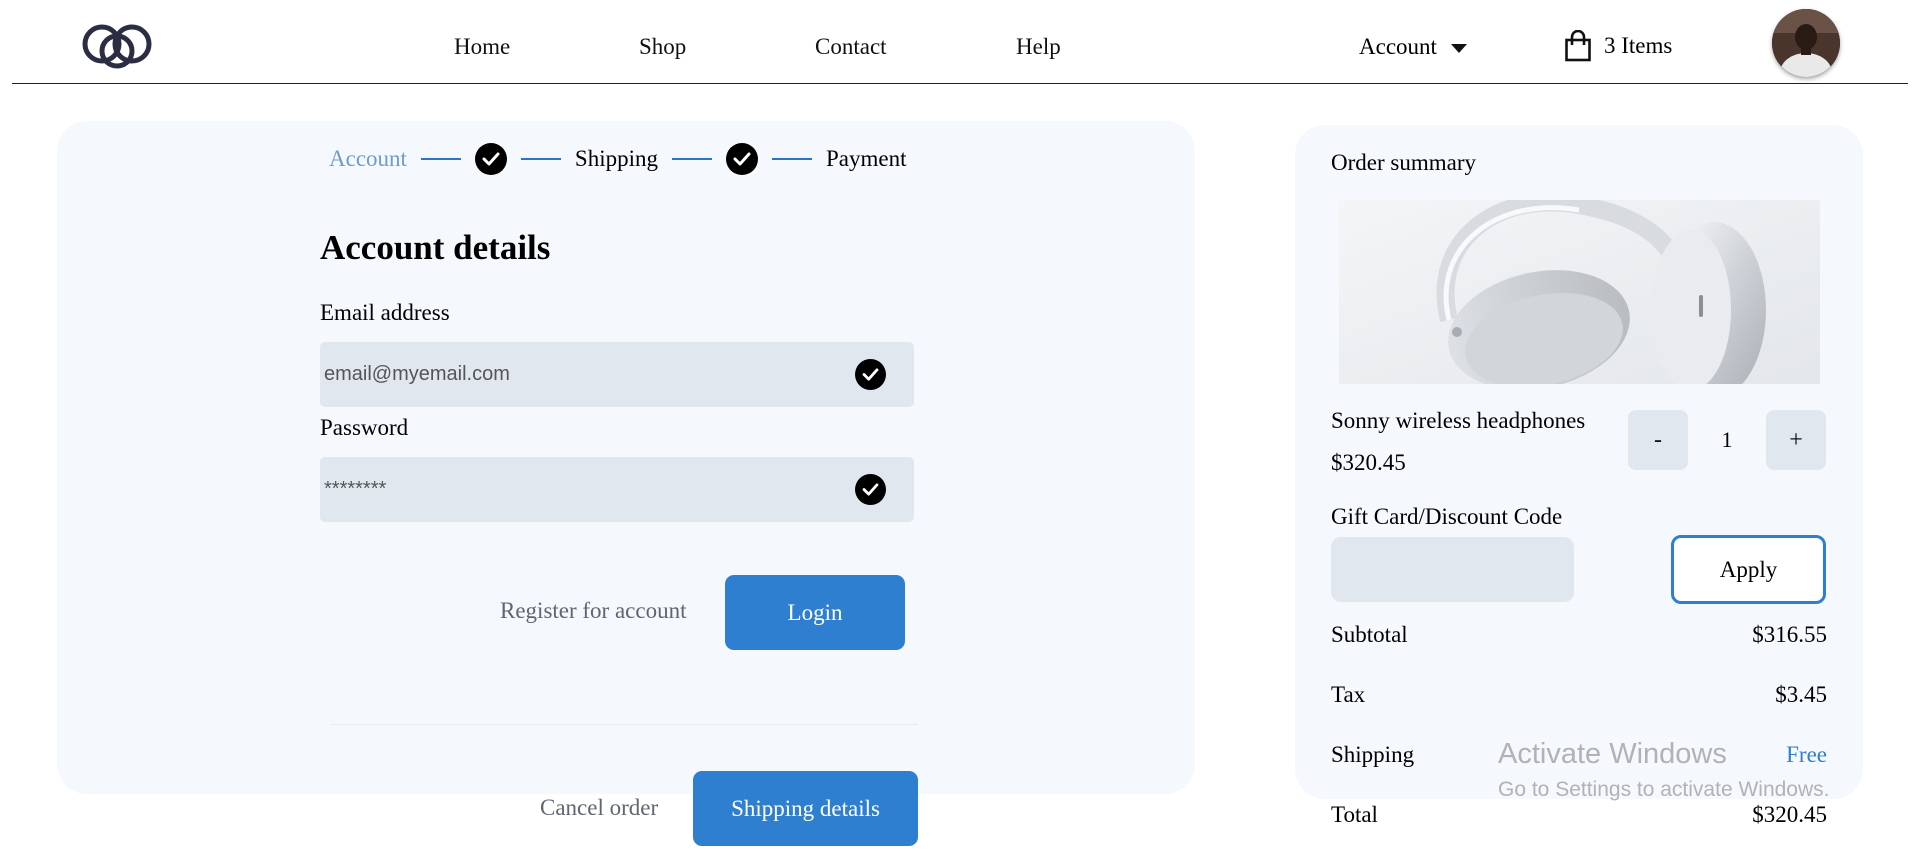 The width and height of the screenshot is (1920, 850). What do you see at coordinates (1368, 462) in the screenshot?
I see `product-price: $320.45` at bounding box center [1368, 462].